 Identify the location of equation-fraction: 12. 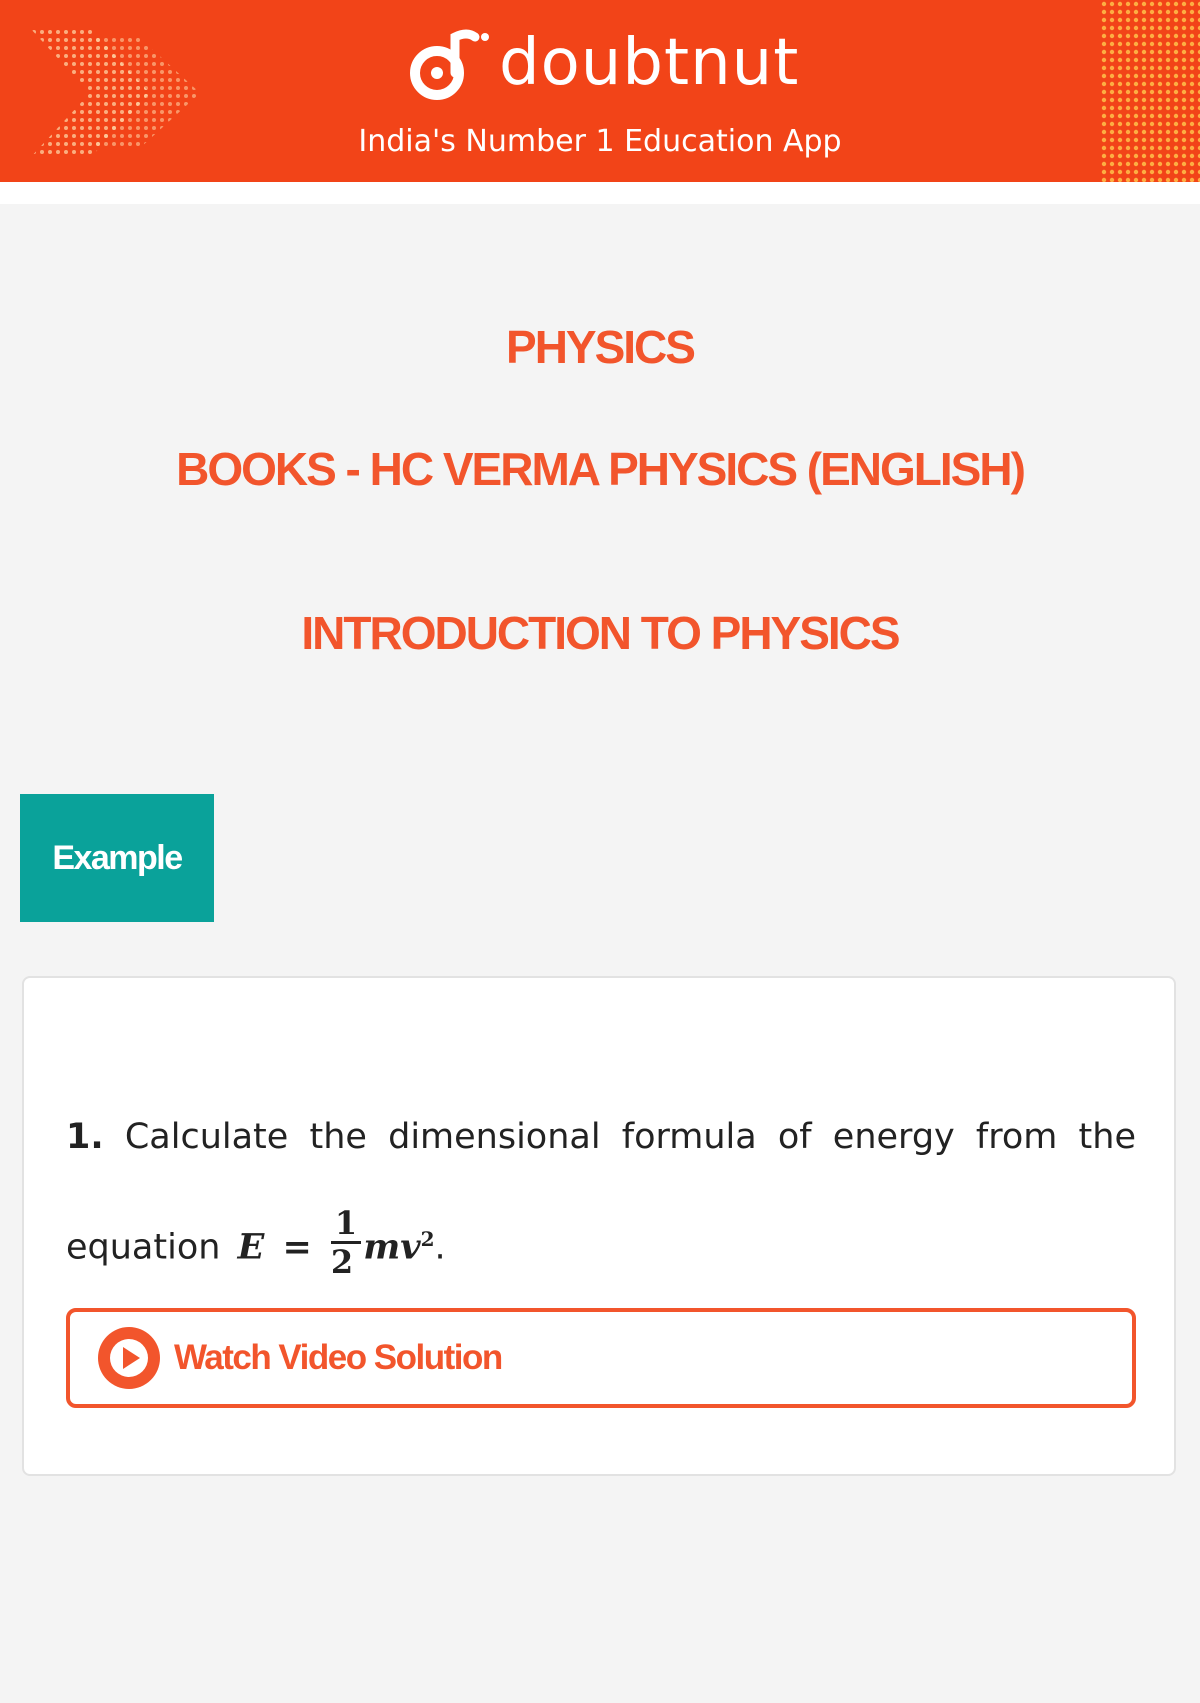
(346, 1244).